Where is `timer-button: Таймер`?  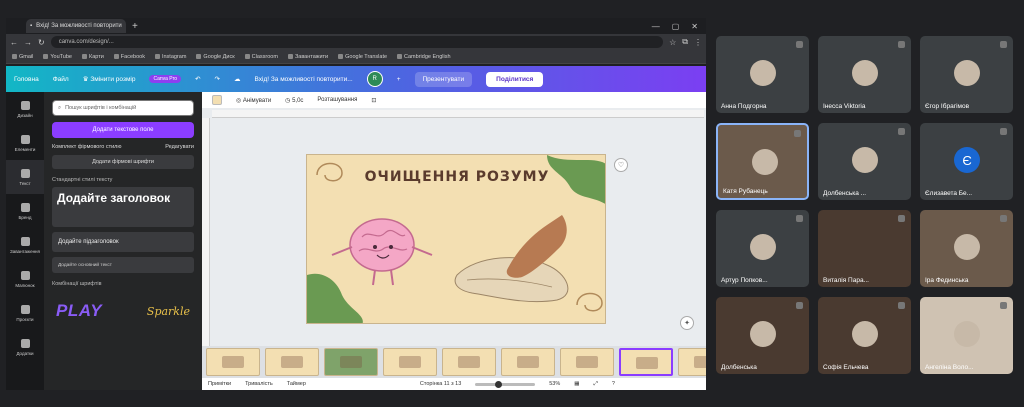 timer-button: Таймер is located at coordinates (296, 384).